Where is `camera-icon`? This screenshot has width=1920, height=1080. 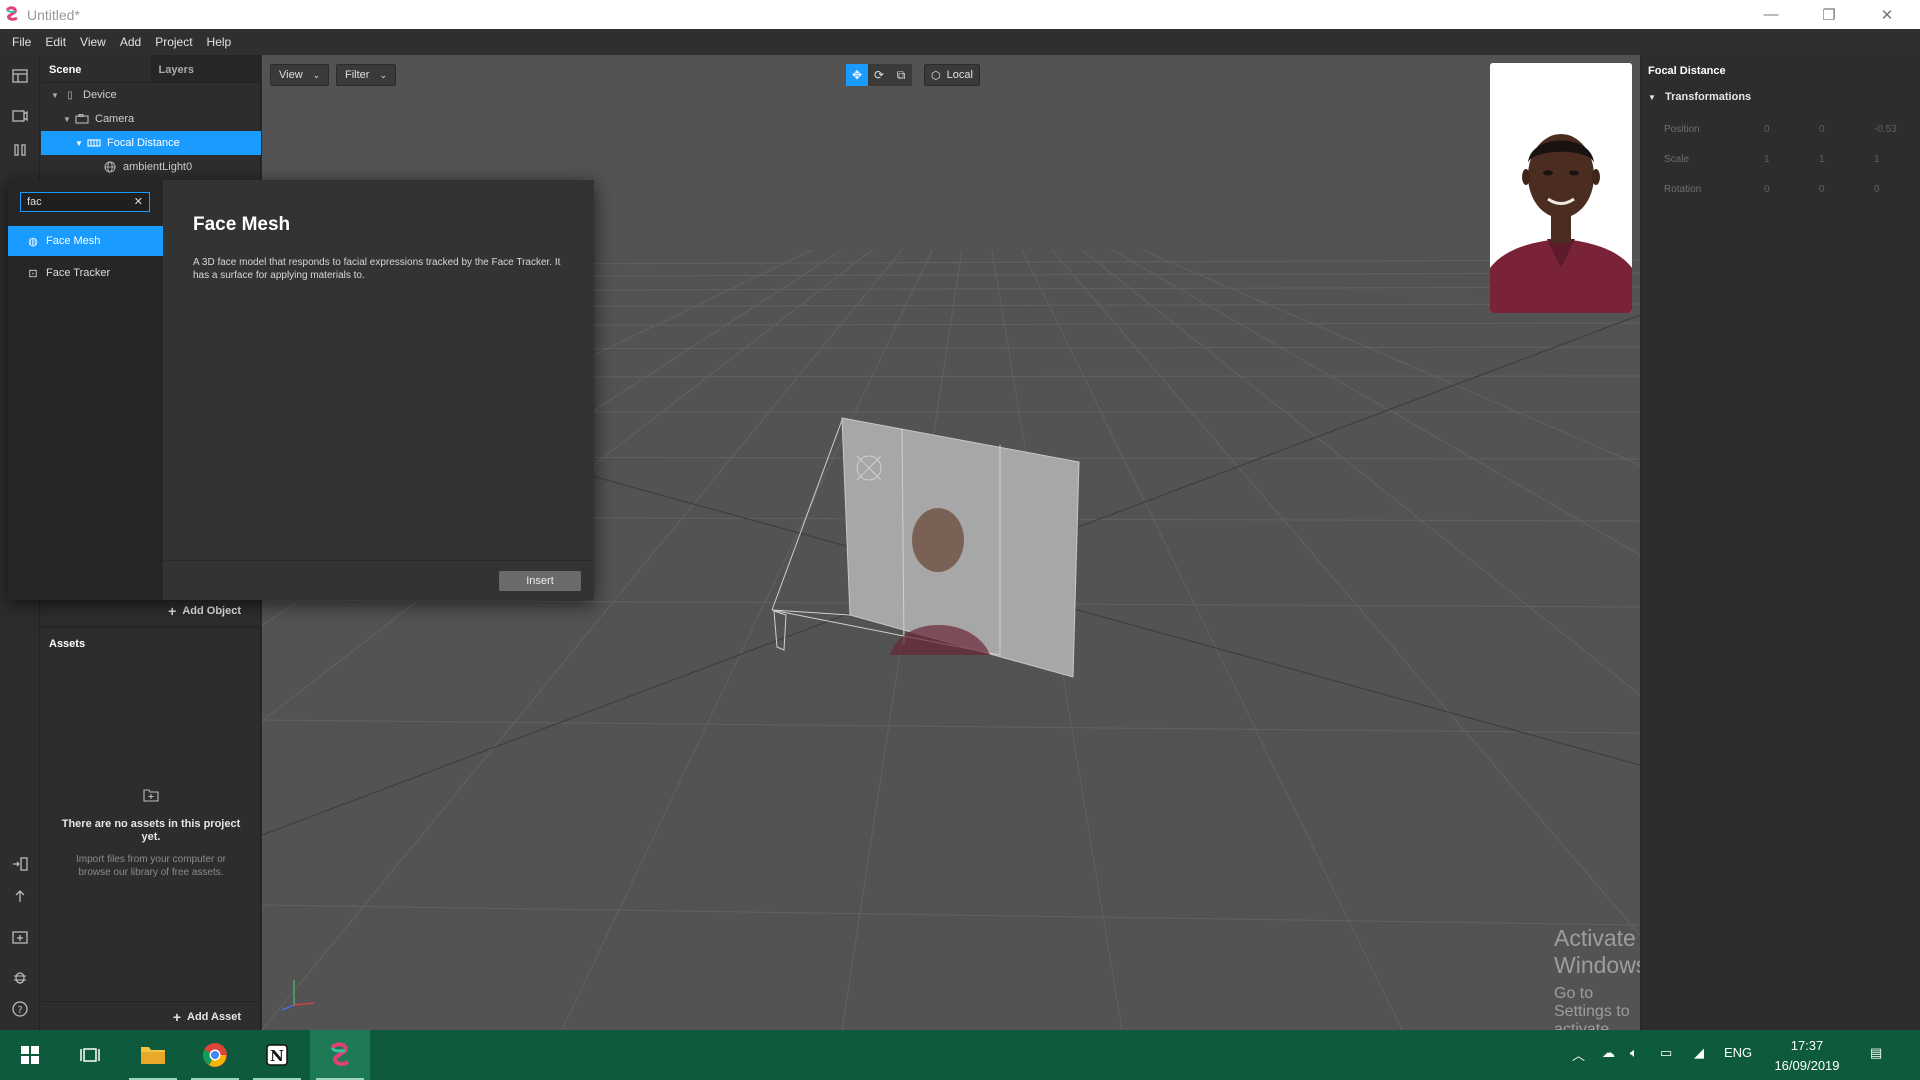
camera-icon is located at coordinates (82, 119).